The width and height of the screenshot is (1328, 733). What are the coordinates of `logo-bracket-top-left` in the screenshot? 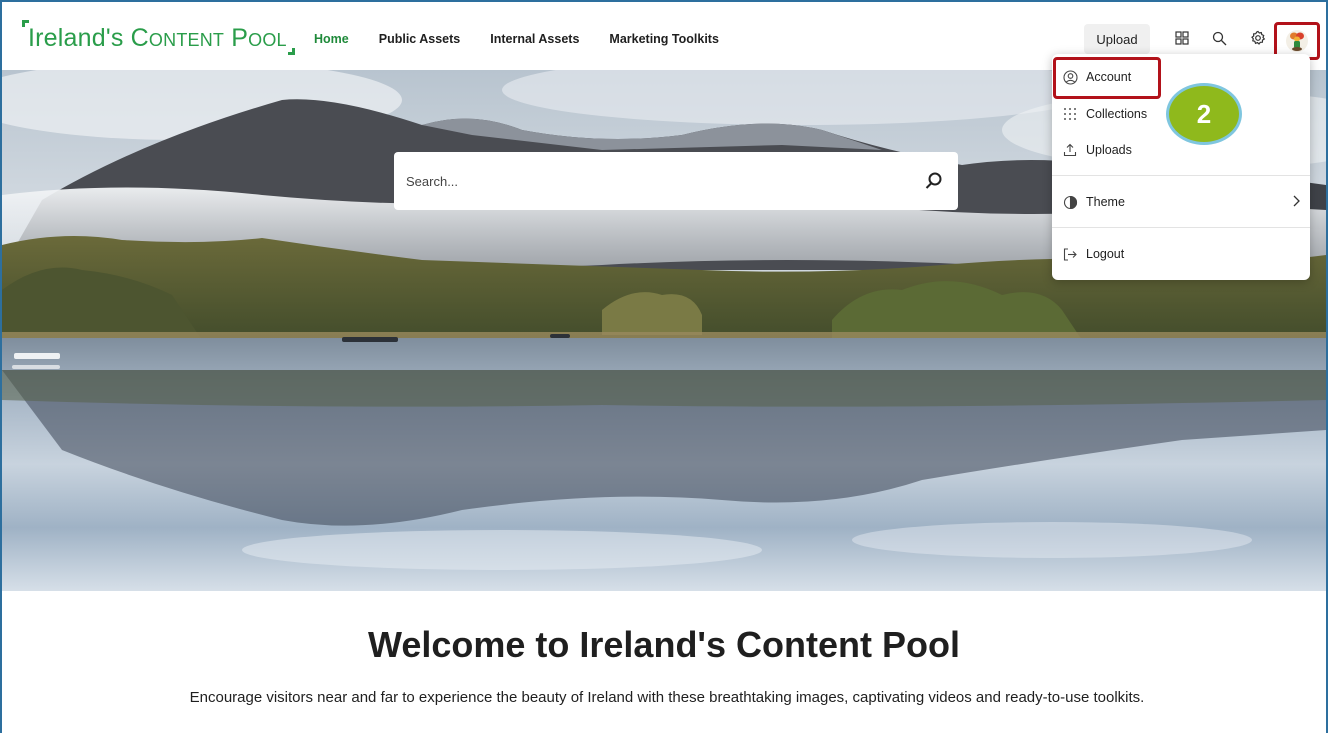 It's located at (25, 23).